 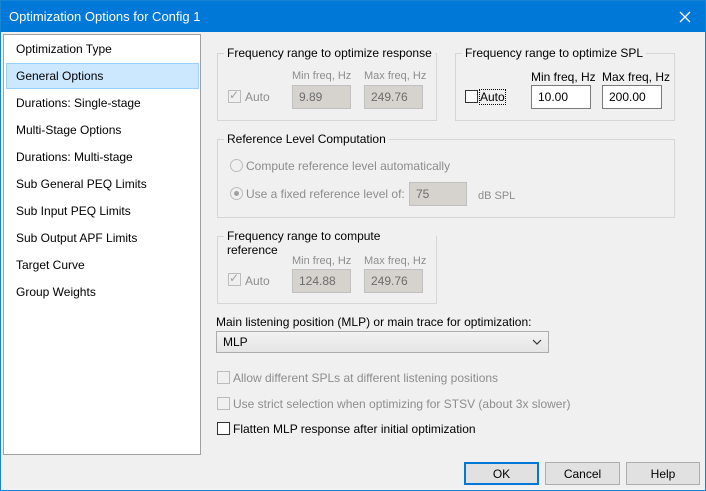 I want to click on sidebar-item-group-weights: Group Weights, so click(x=102, y=292).